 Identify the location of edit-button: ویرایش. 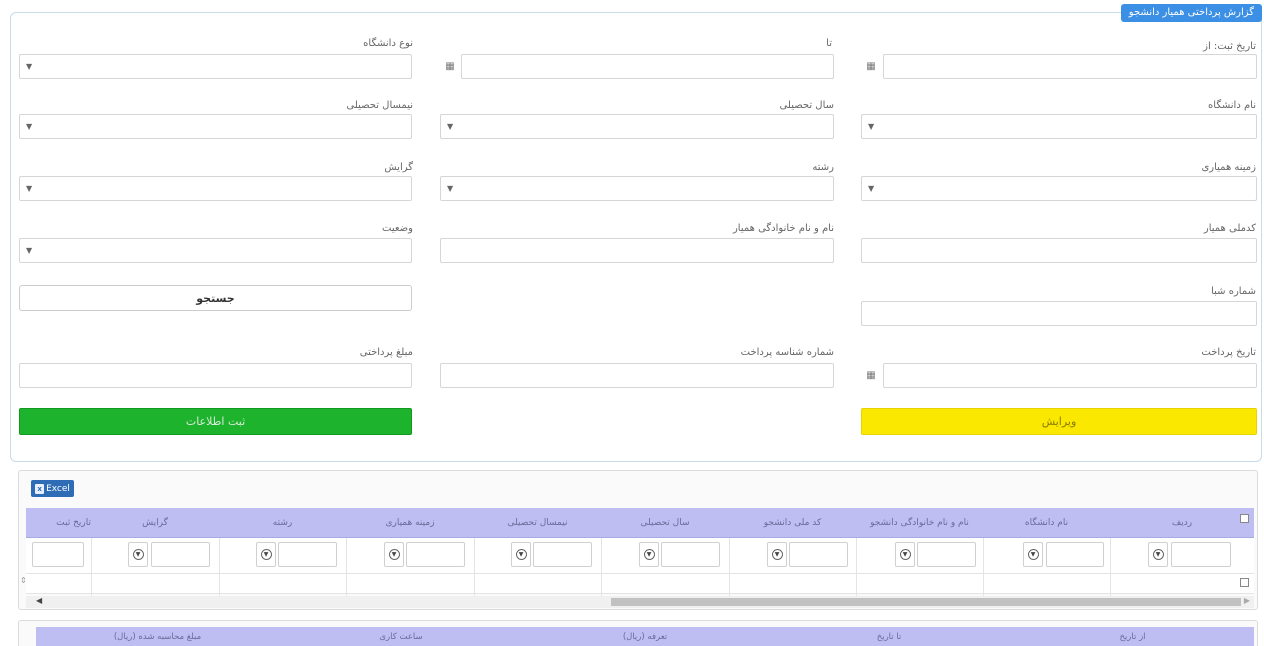
(1059, 421).